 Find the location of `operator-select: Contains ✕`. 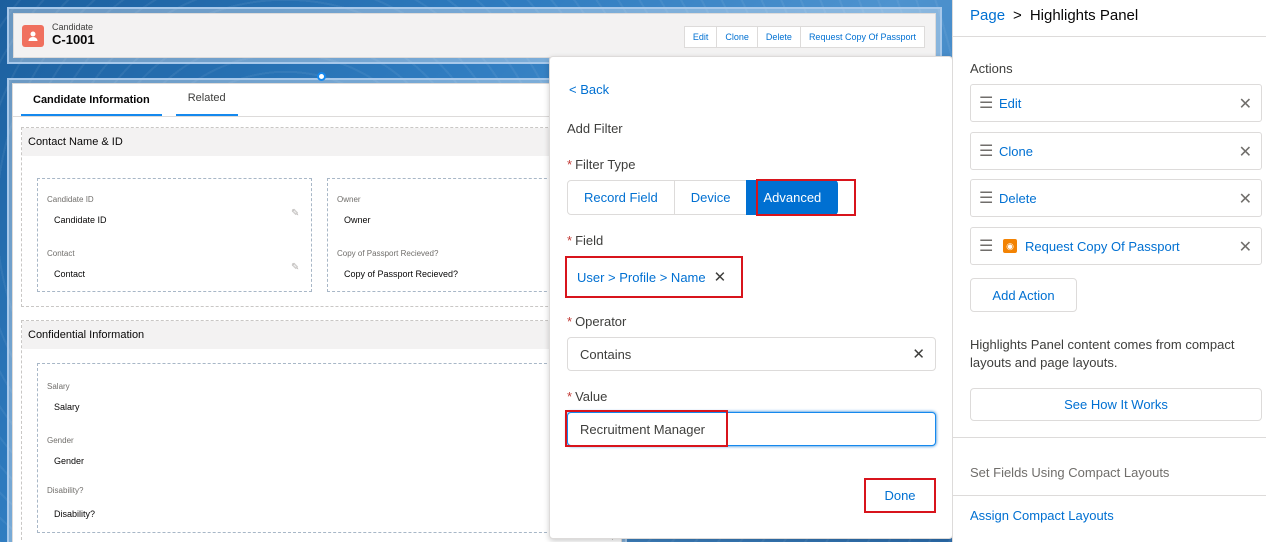

operator-select: Contains ✕ is located at coordinates (751, 354).